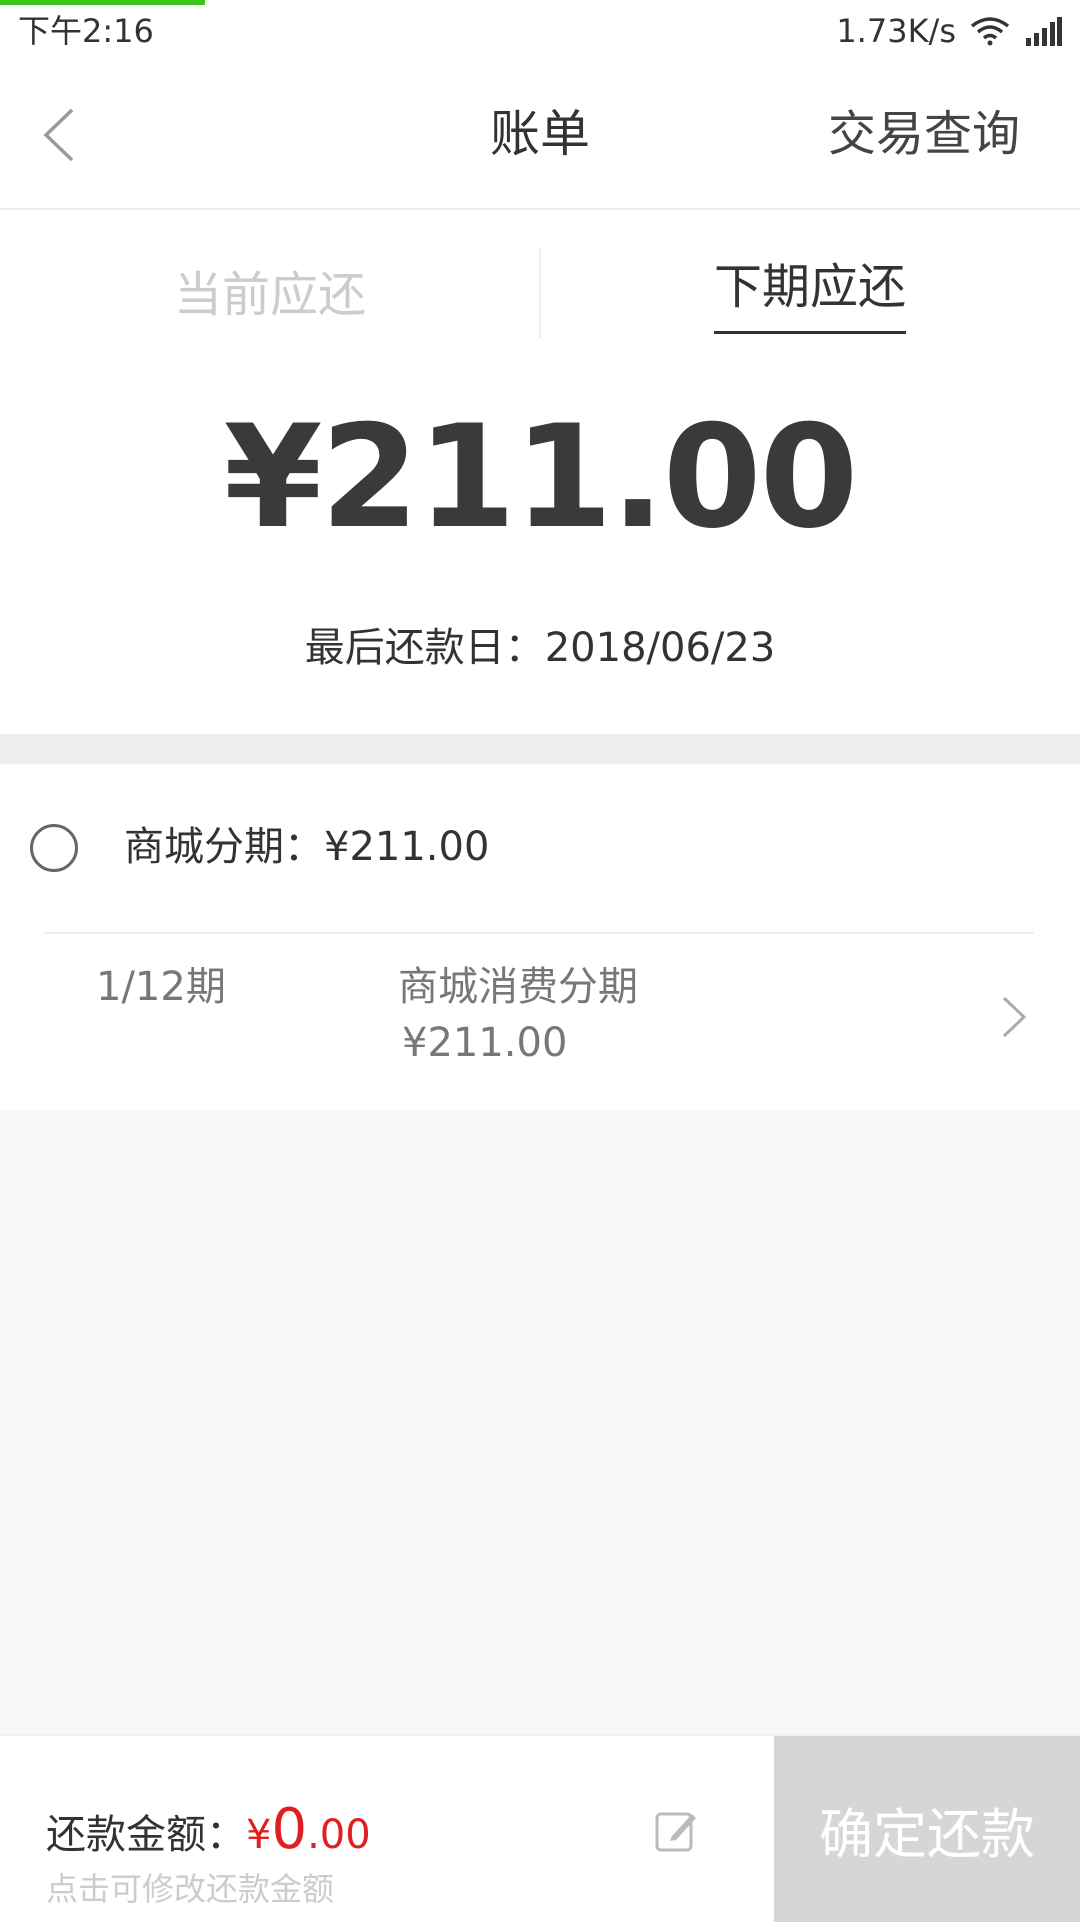  Describe the element at coordinates (540, 1828) in the screenshot. I see `bottom-bar: 还款金额：¥0.00 点击可修改还款金额 确定还款` at that location.